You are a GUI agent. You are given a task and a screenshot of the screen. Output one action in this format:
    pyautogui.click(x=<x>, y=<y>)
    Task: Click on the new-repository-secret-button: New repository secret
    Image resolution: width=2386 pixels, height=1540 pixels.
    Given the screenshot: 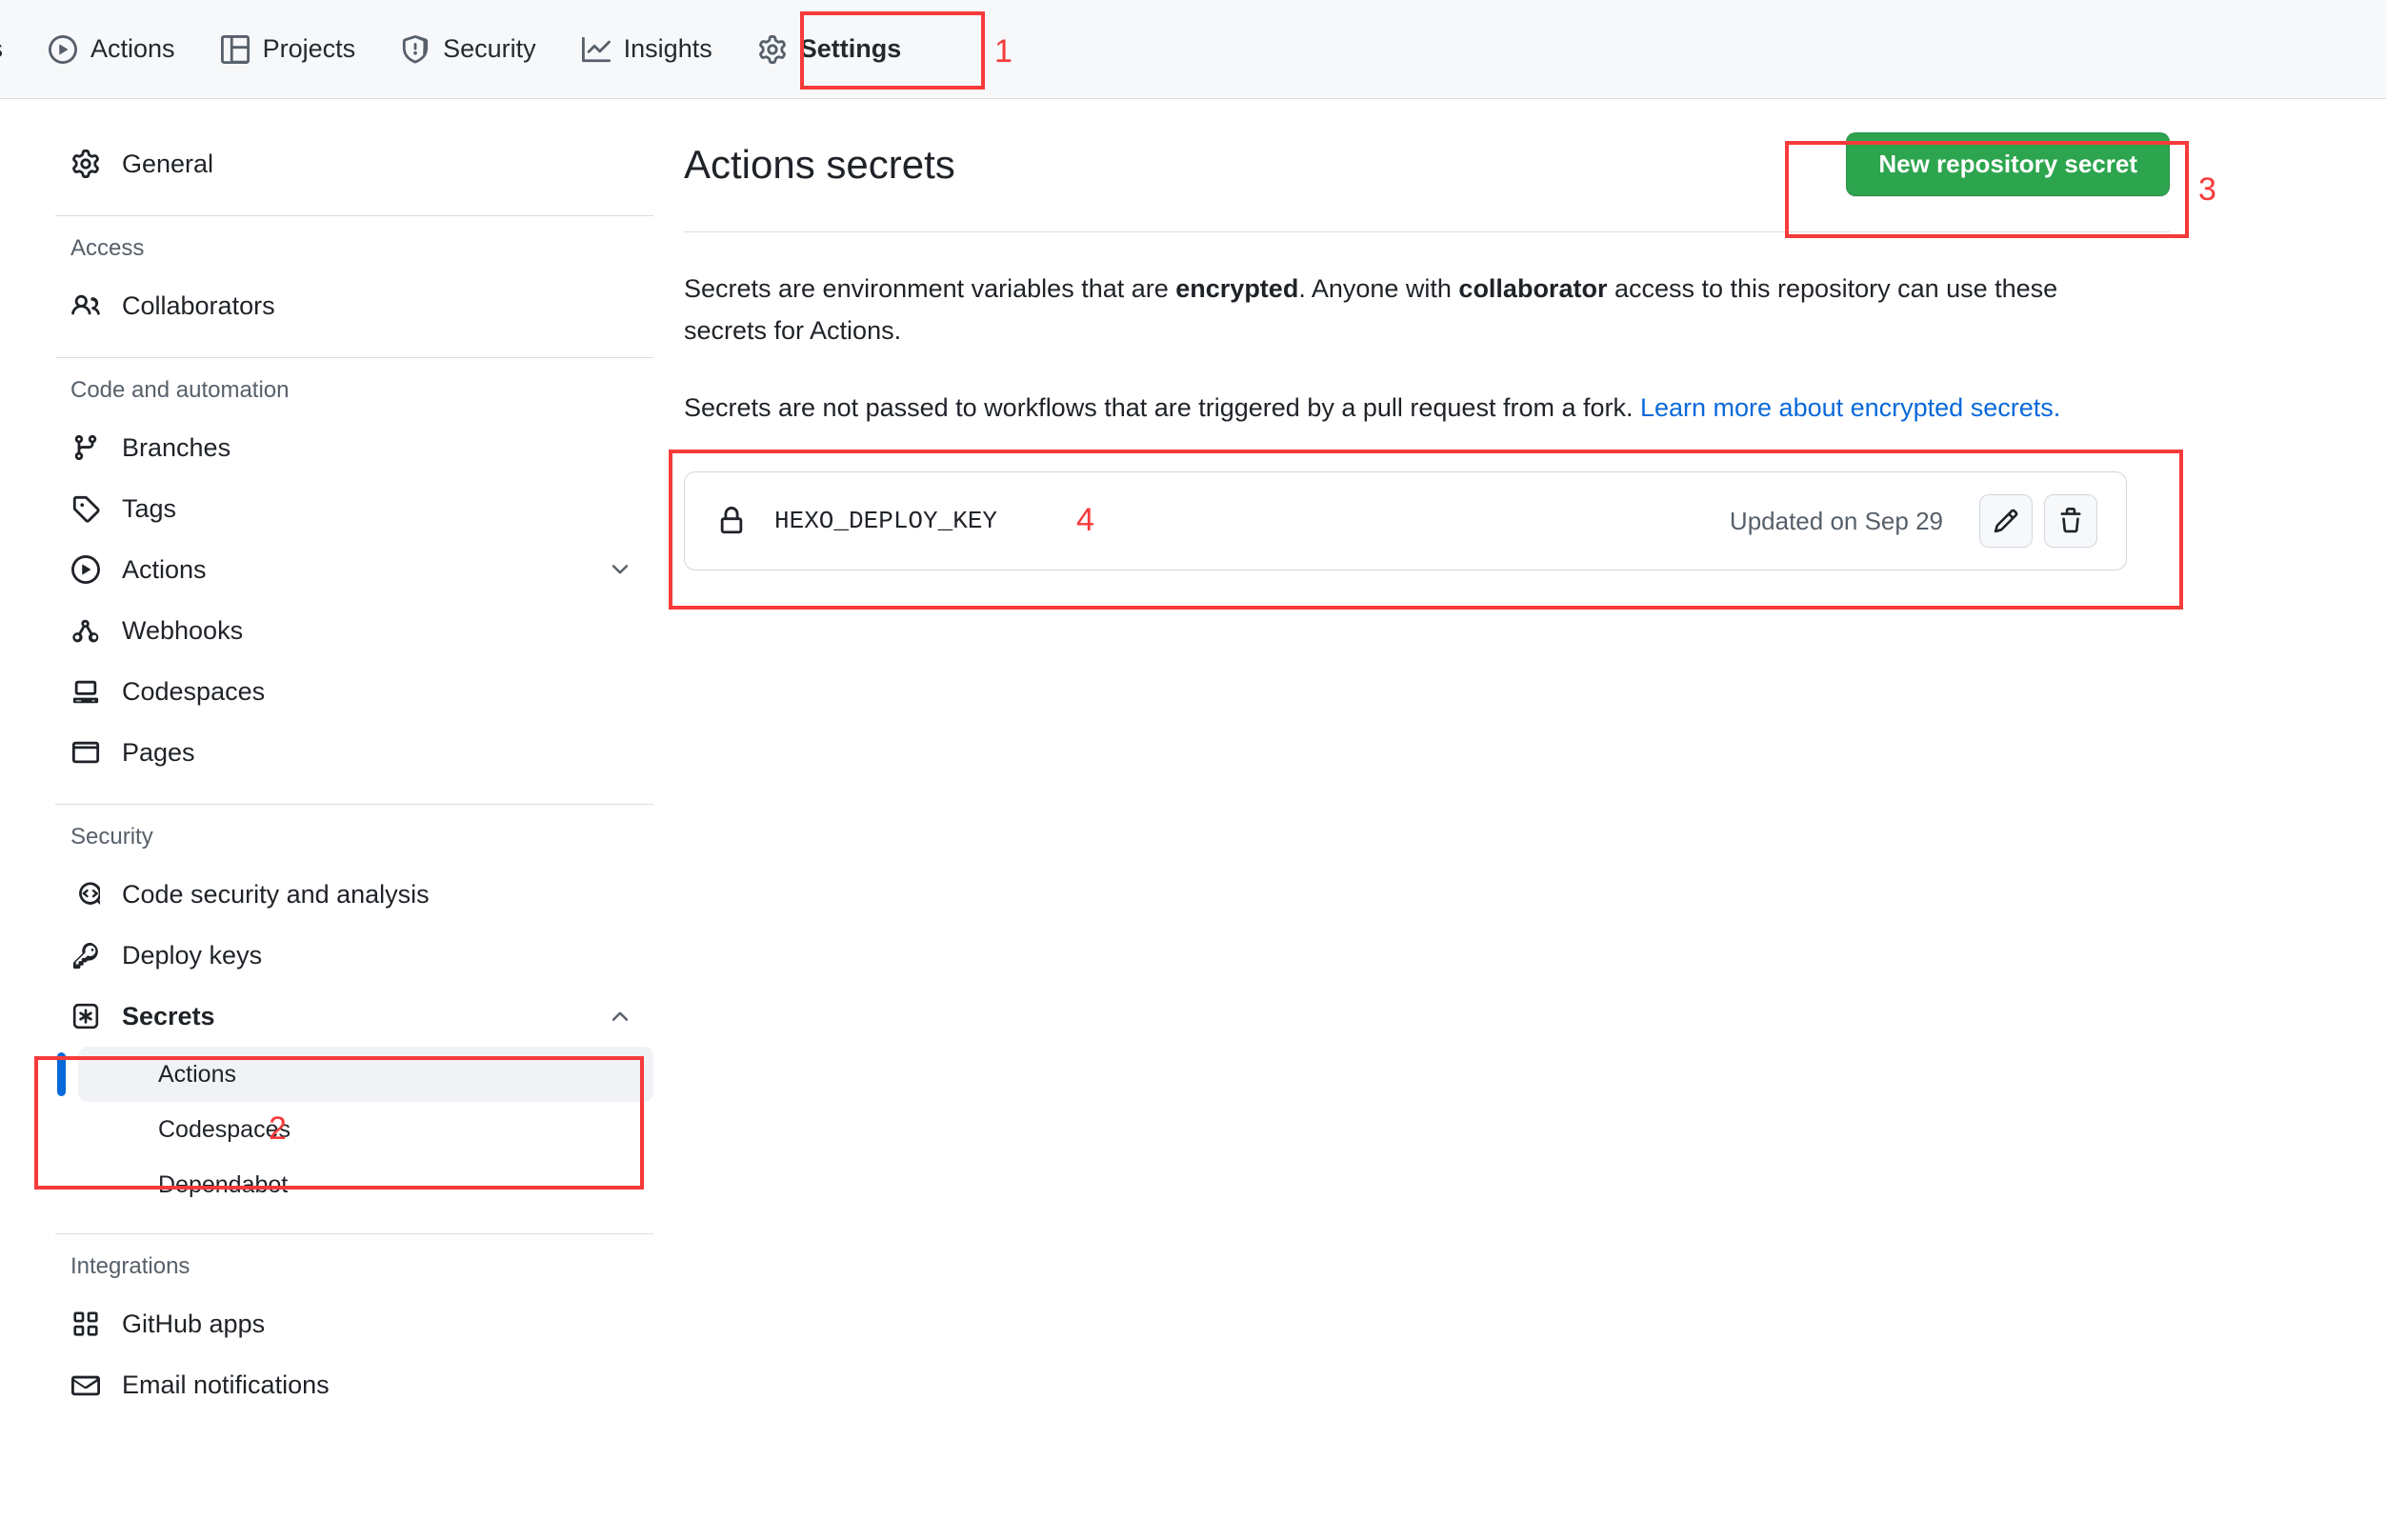 What is the action you would take?
    pyautogui.click(x=2008, y=164)
    